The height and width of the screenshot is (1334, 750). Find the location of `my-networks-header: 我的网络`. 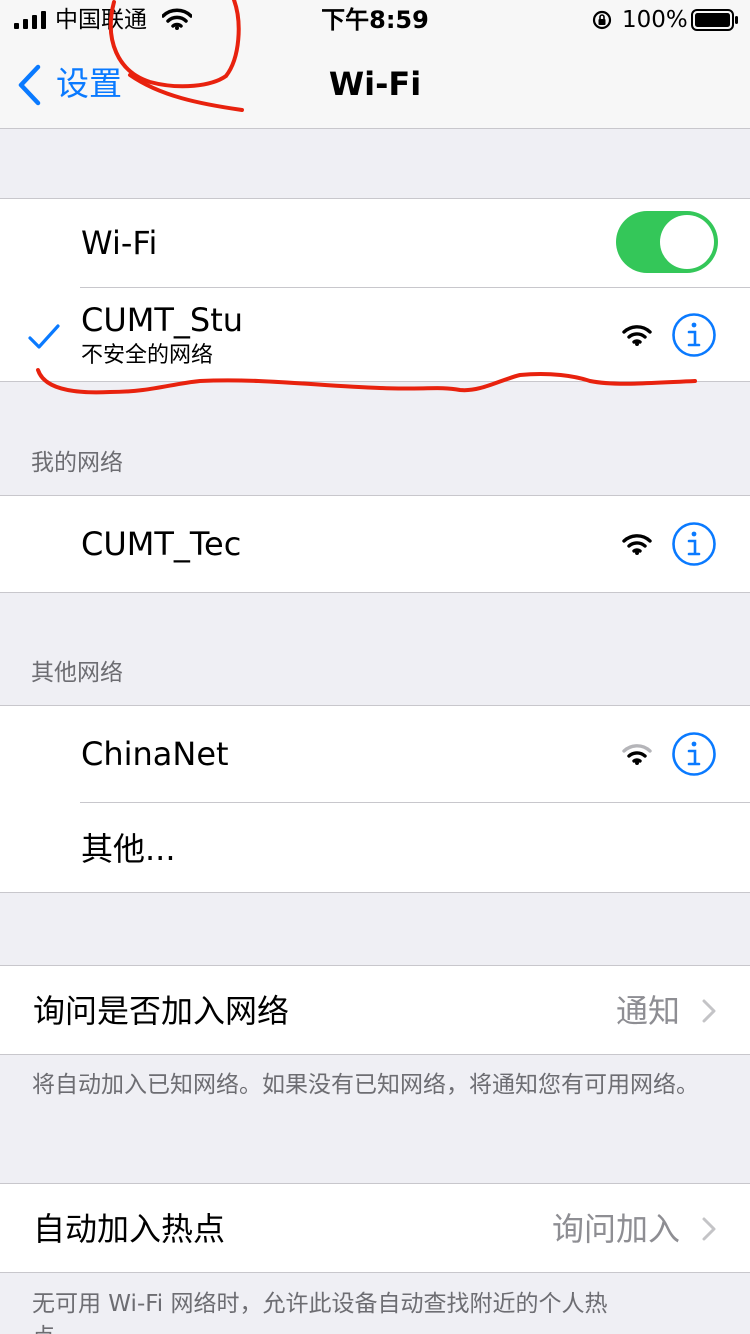

my-networks-header: 我的网络 is located at coordinates (77, 463).